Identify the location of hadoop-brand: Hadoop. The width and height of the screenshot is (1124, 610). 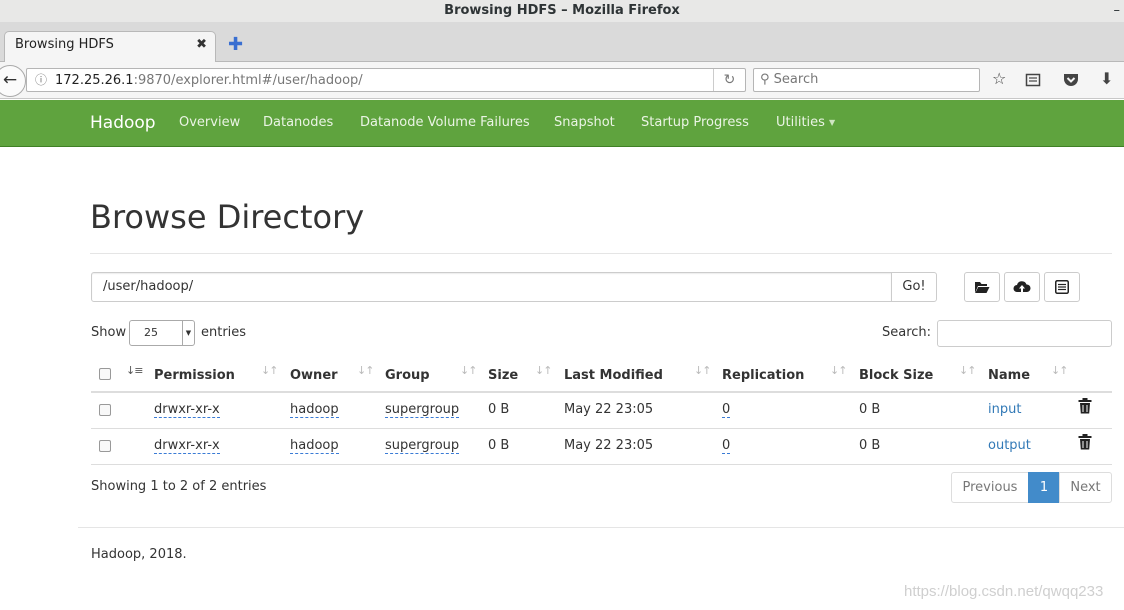
(123, 123).